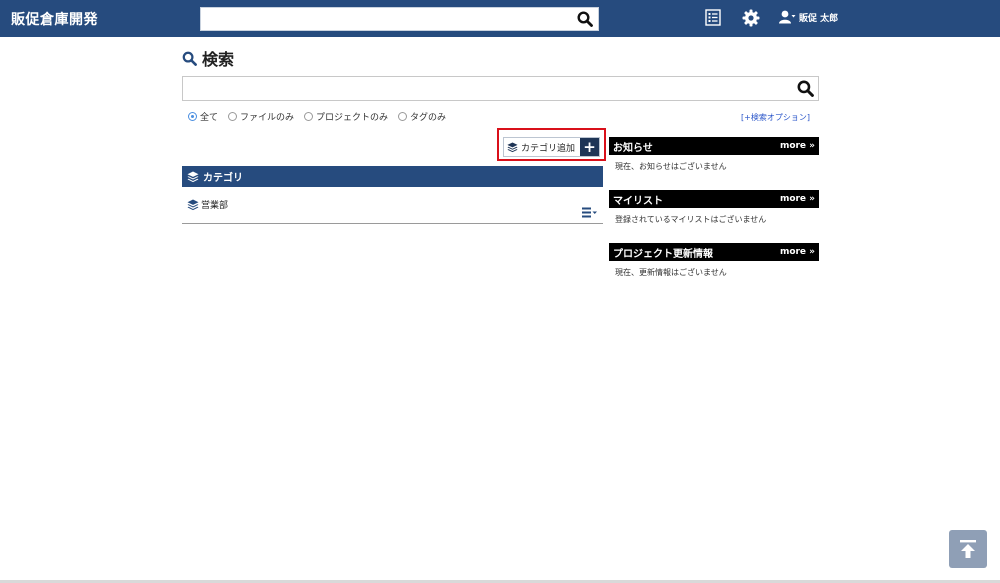 The width and height of the screenshot is (1000, 583). What do you see at coordinates (267, 118) in the screenshot?
I see `filter-label: ファイルのみ` at bounding box center [267, 118].